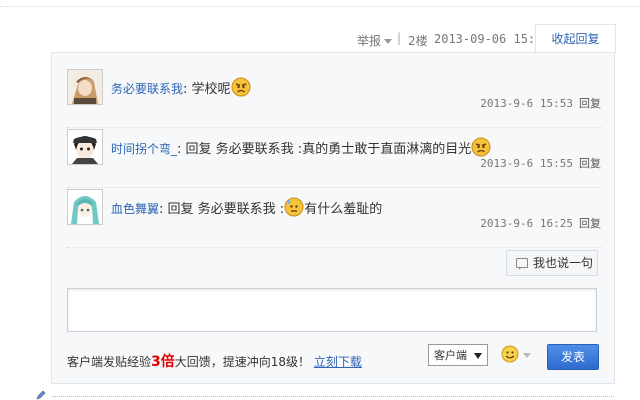 The height and width of the screenshot is (400, 640). I want to click on send-button: 发表, so click(573, 357).